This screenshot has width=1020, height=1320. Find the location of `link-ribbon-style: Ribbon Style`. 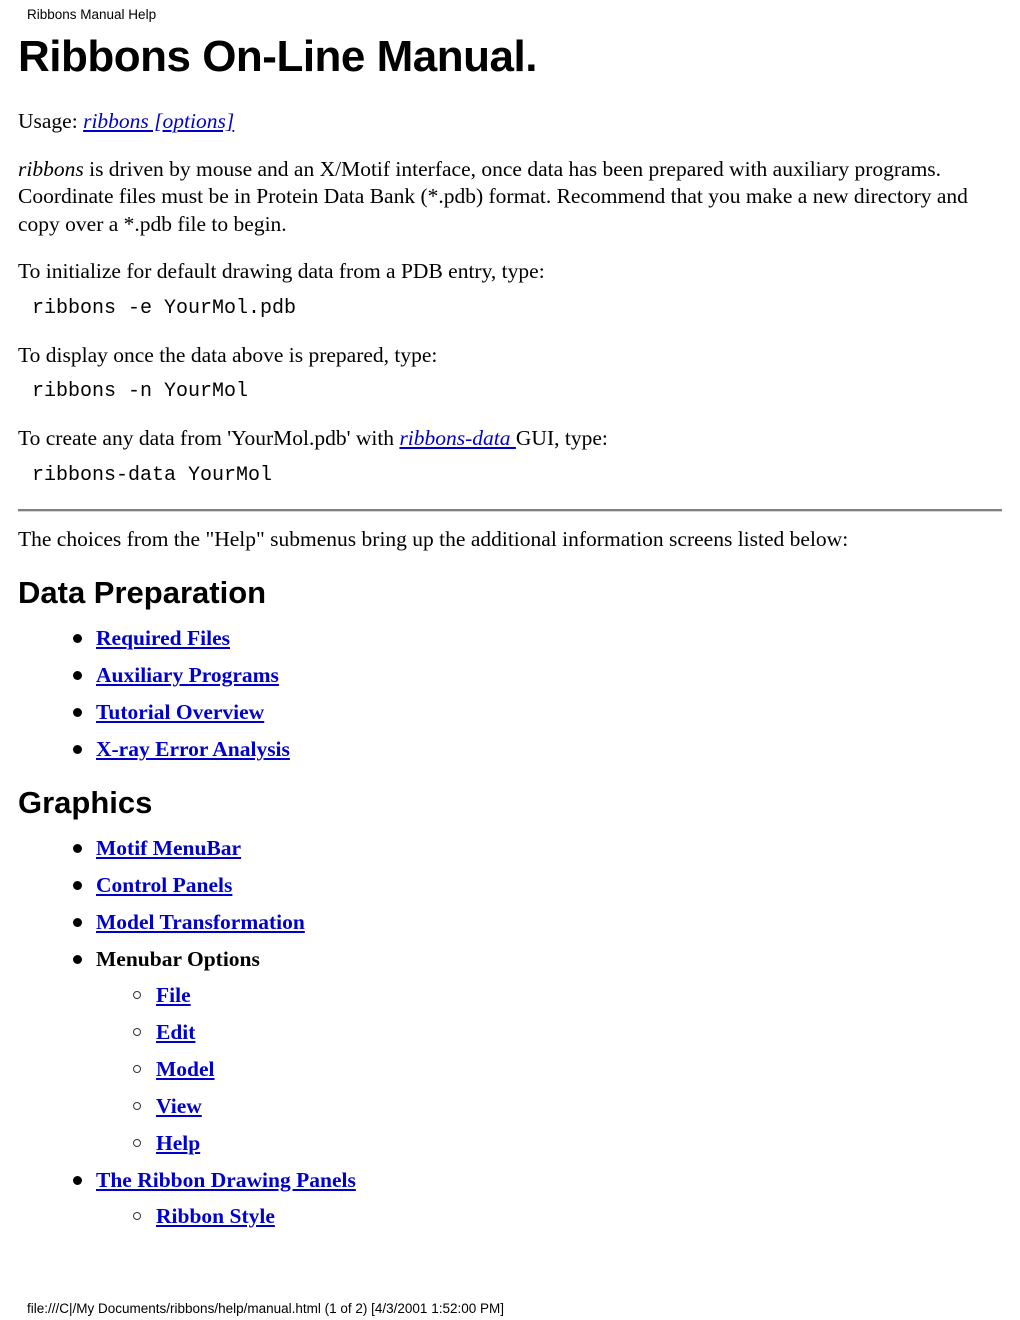

link-ribbon-style: Ribbon Style is located at coordinates (215, 1216).